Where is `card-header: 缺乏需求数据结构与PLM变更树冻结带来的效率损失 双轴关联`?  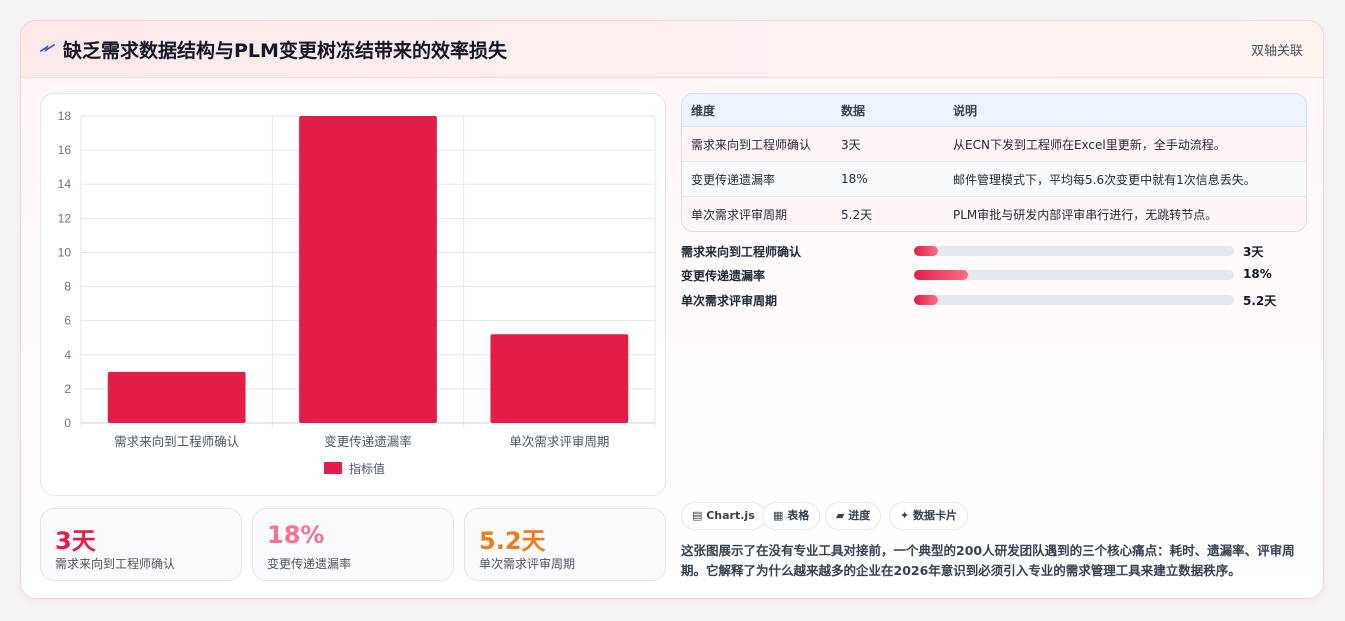 card-header: 缺乏需求数据结构与PLM变更树冻结带来的效率损失 双轴关联 is located at coordinates (672, 49).